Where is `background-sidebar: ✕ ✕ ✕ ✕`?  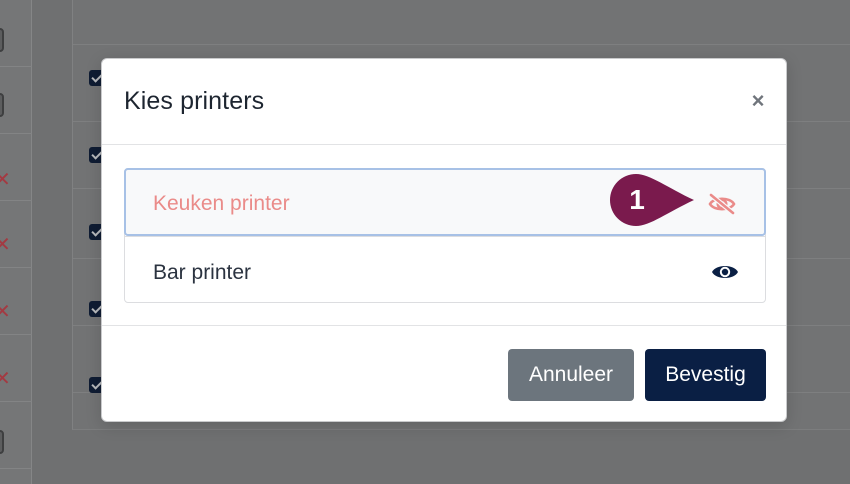
background-sidebar: ✕ ✕ ✕ ✕ is located at coordinates (16, 242).